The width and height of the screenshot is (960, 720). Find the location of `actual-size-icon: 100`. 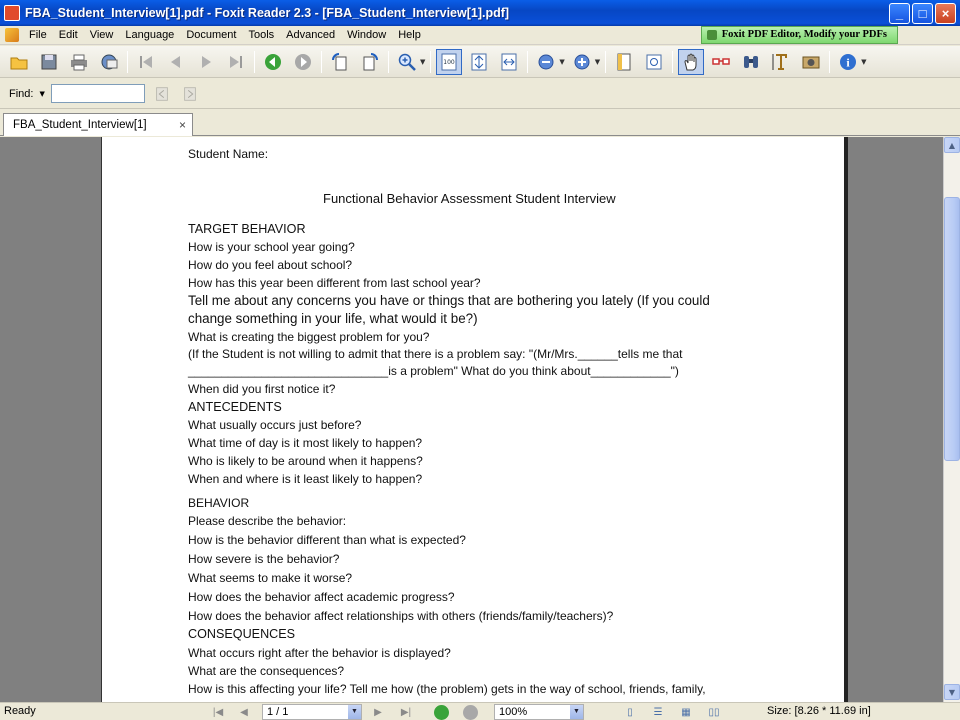

actual-size-icon: 100 is located at coordinates (449, 61).